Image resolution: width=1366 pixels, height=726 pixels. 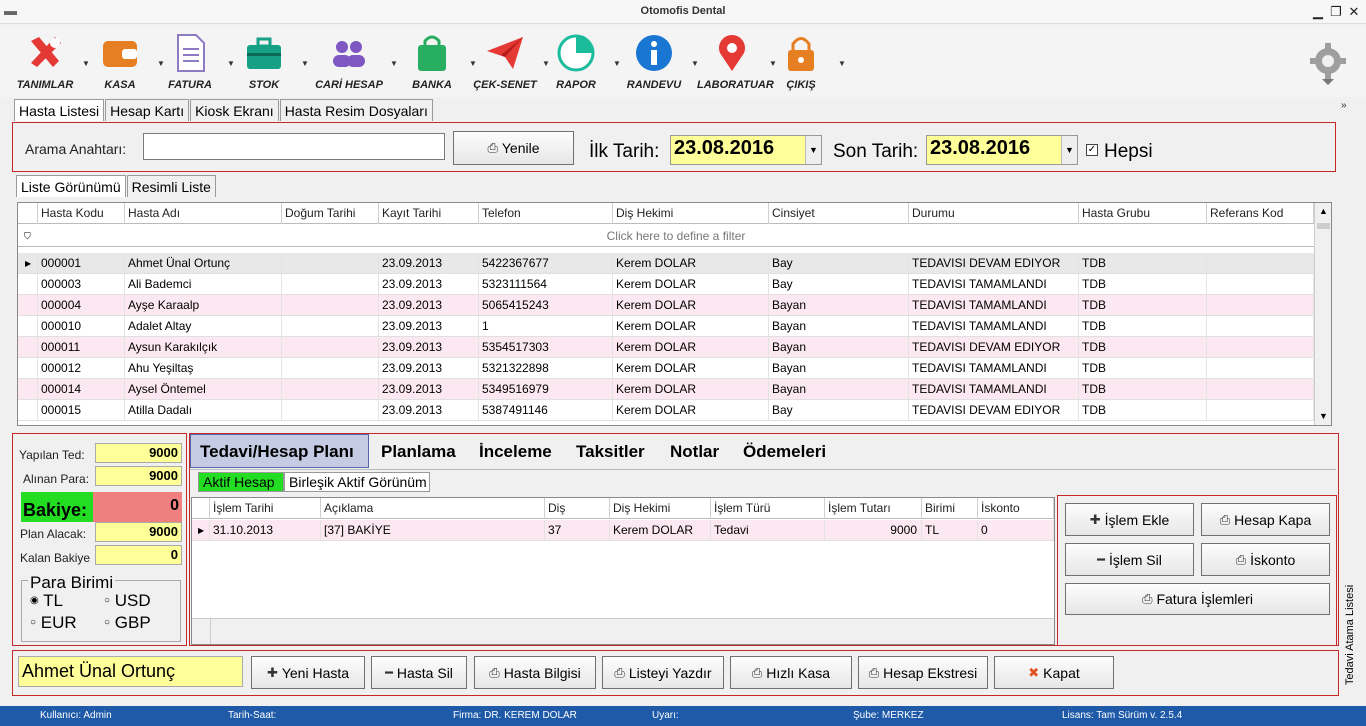 What do you see at coordinates (277, 452) in the screenshot?
I see `content-tab-0: Tedavi/Hesap Planı` at bounding box center [277, 452].